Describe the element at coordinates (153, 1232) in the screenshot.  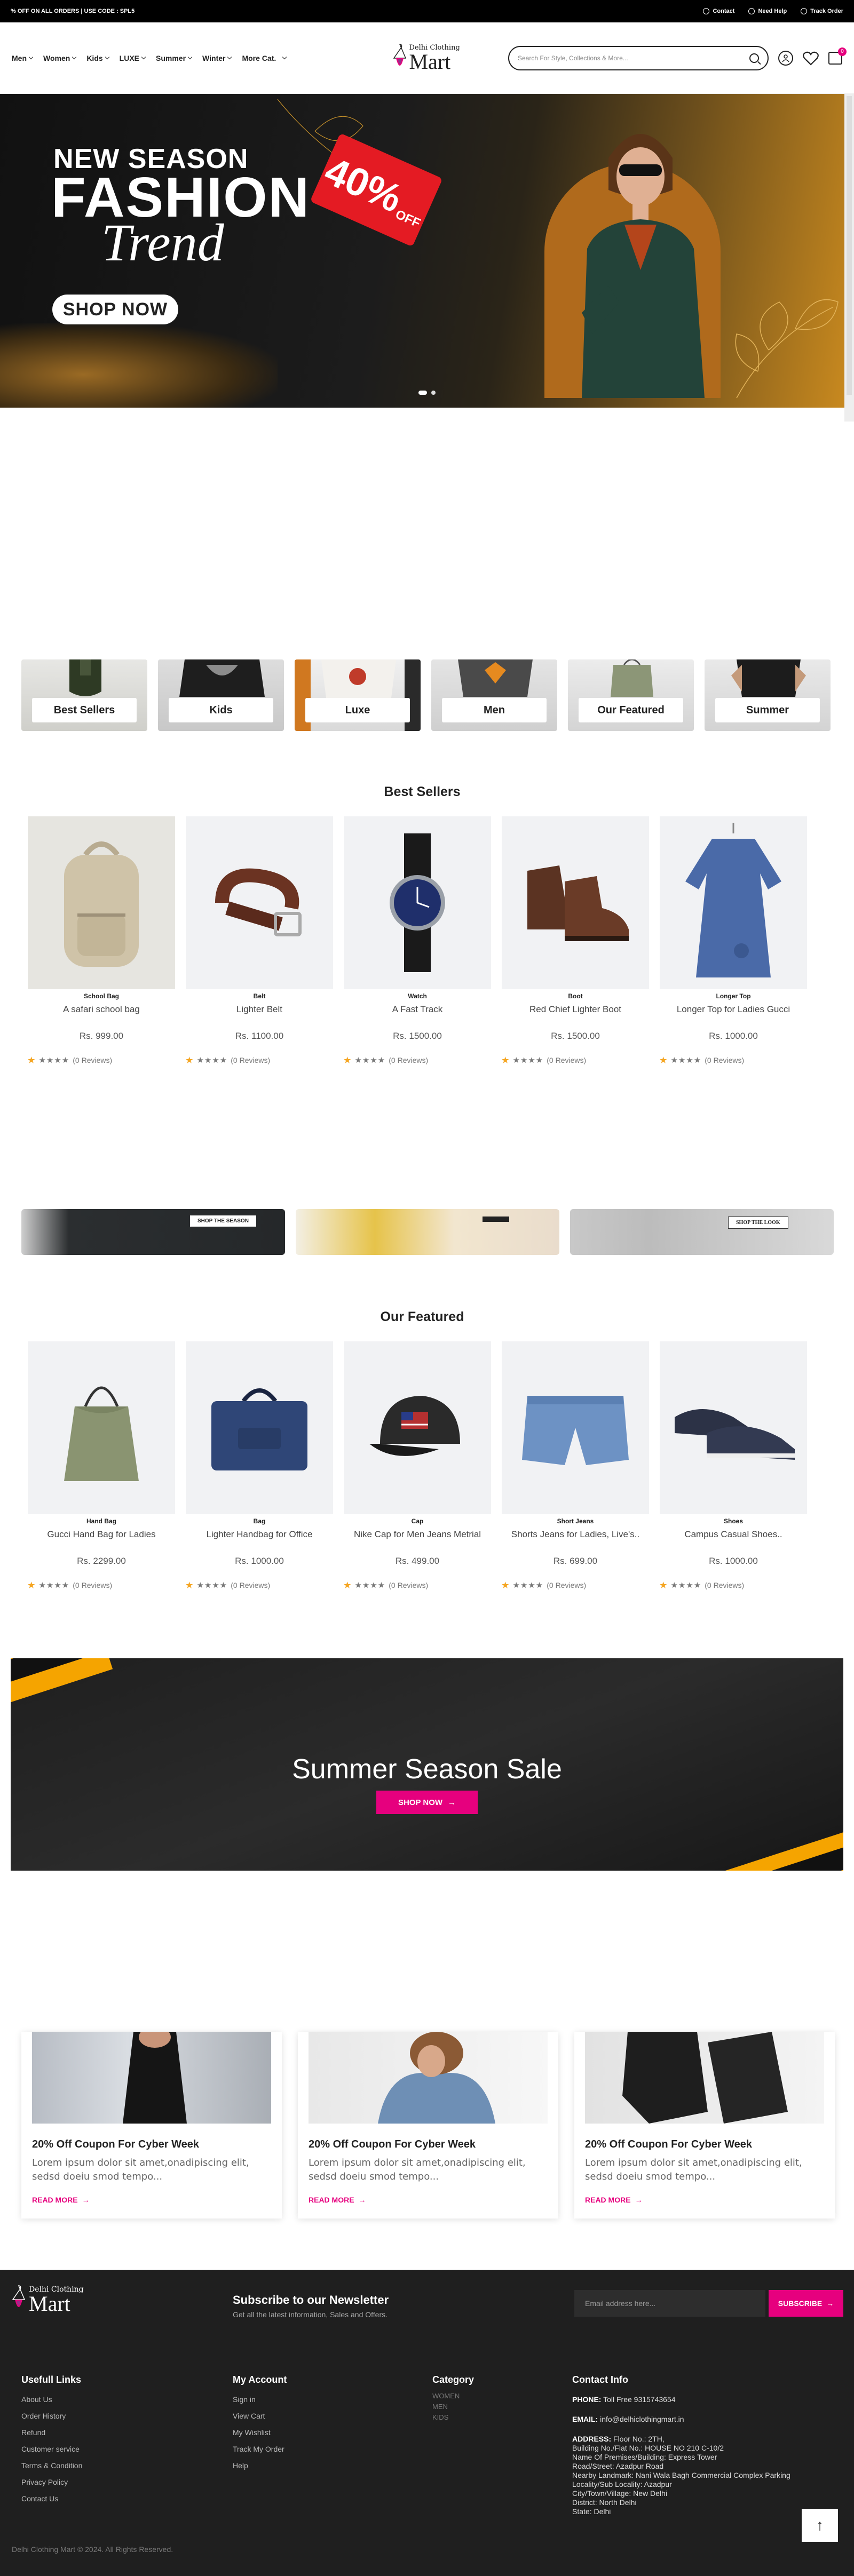
I see `promo-banner-1: SHOP THE SEASON` at that location.